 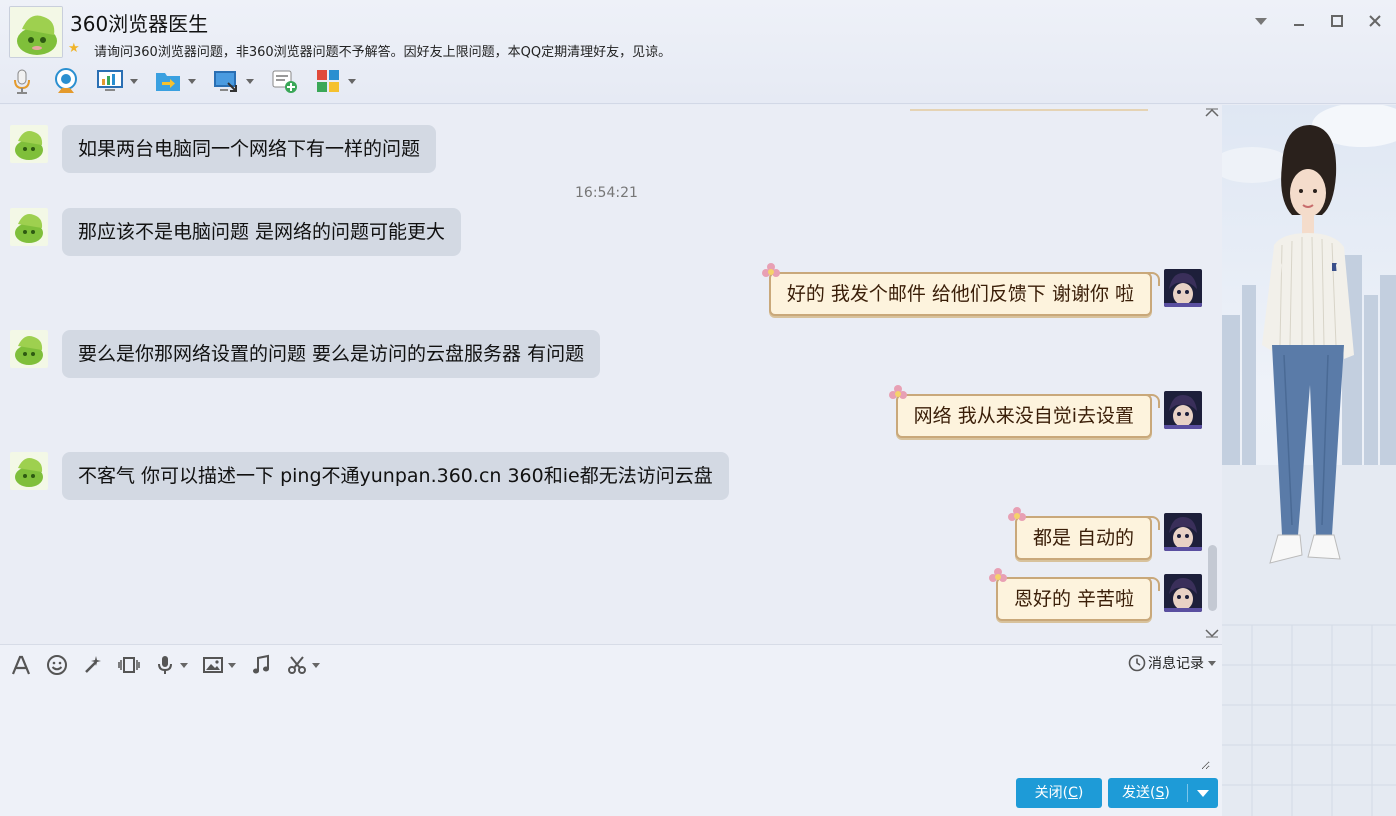 I want to click on maximize-button, so click(x=1337, y=21).